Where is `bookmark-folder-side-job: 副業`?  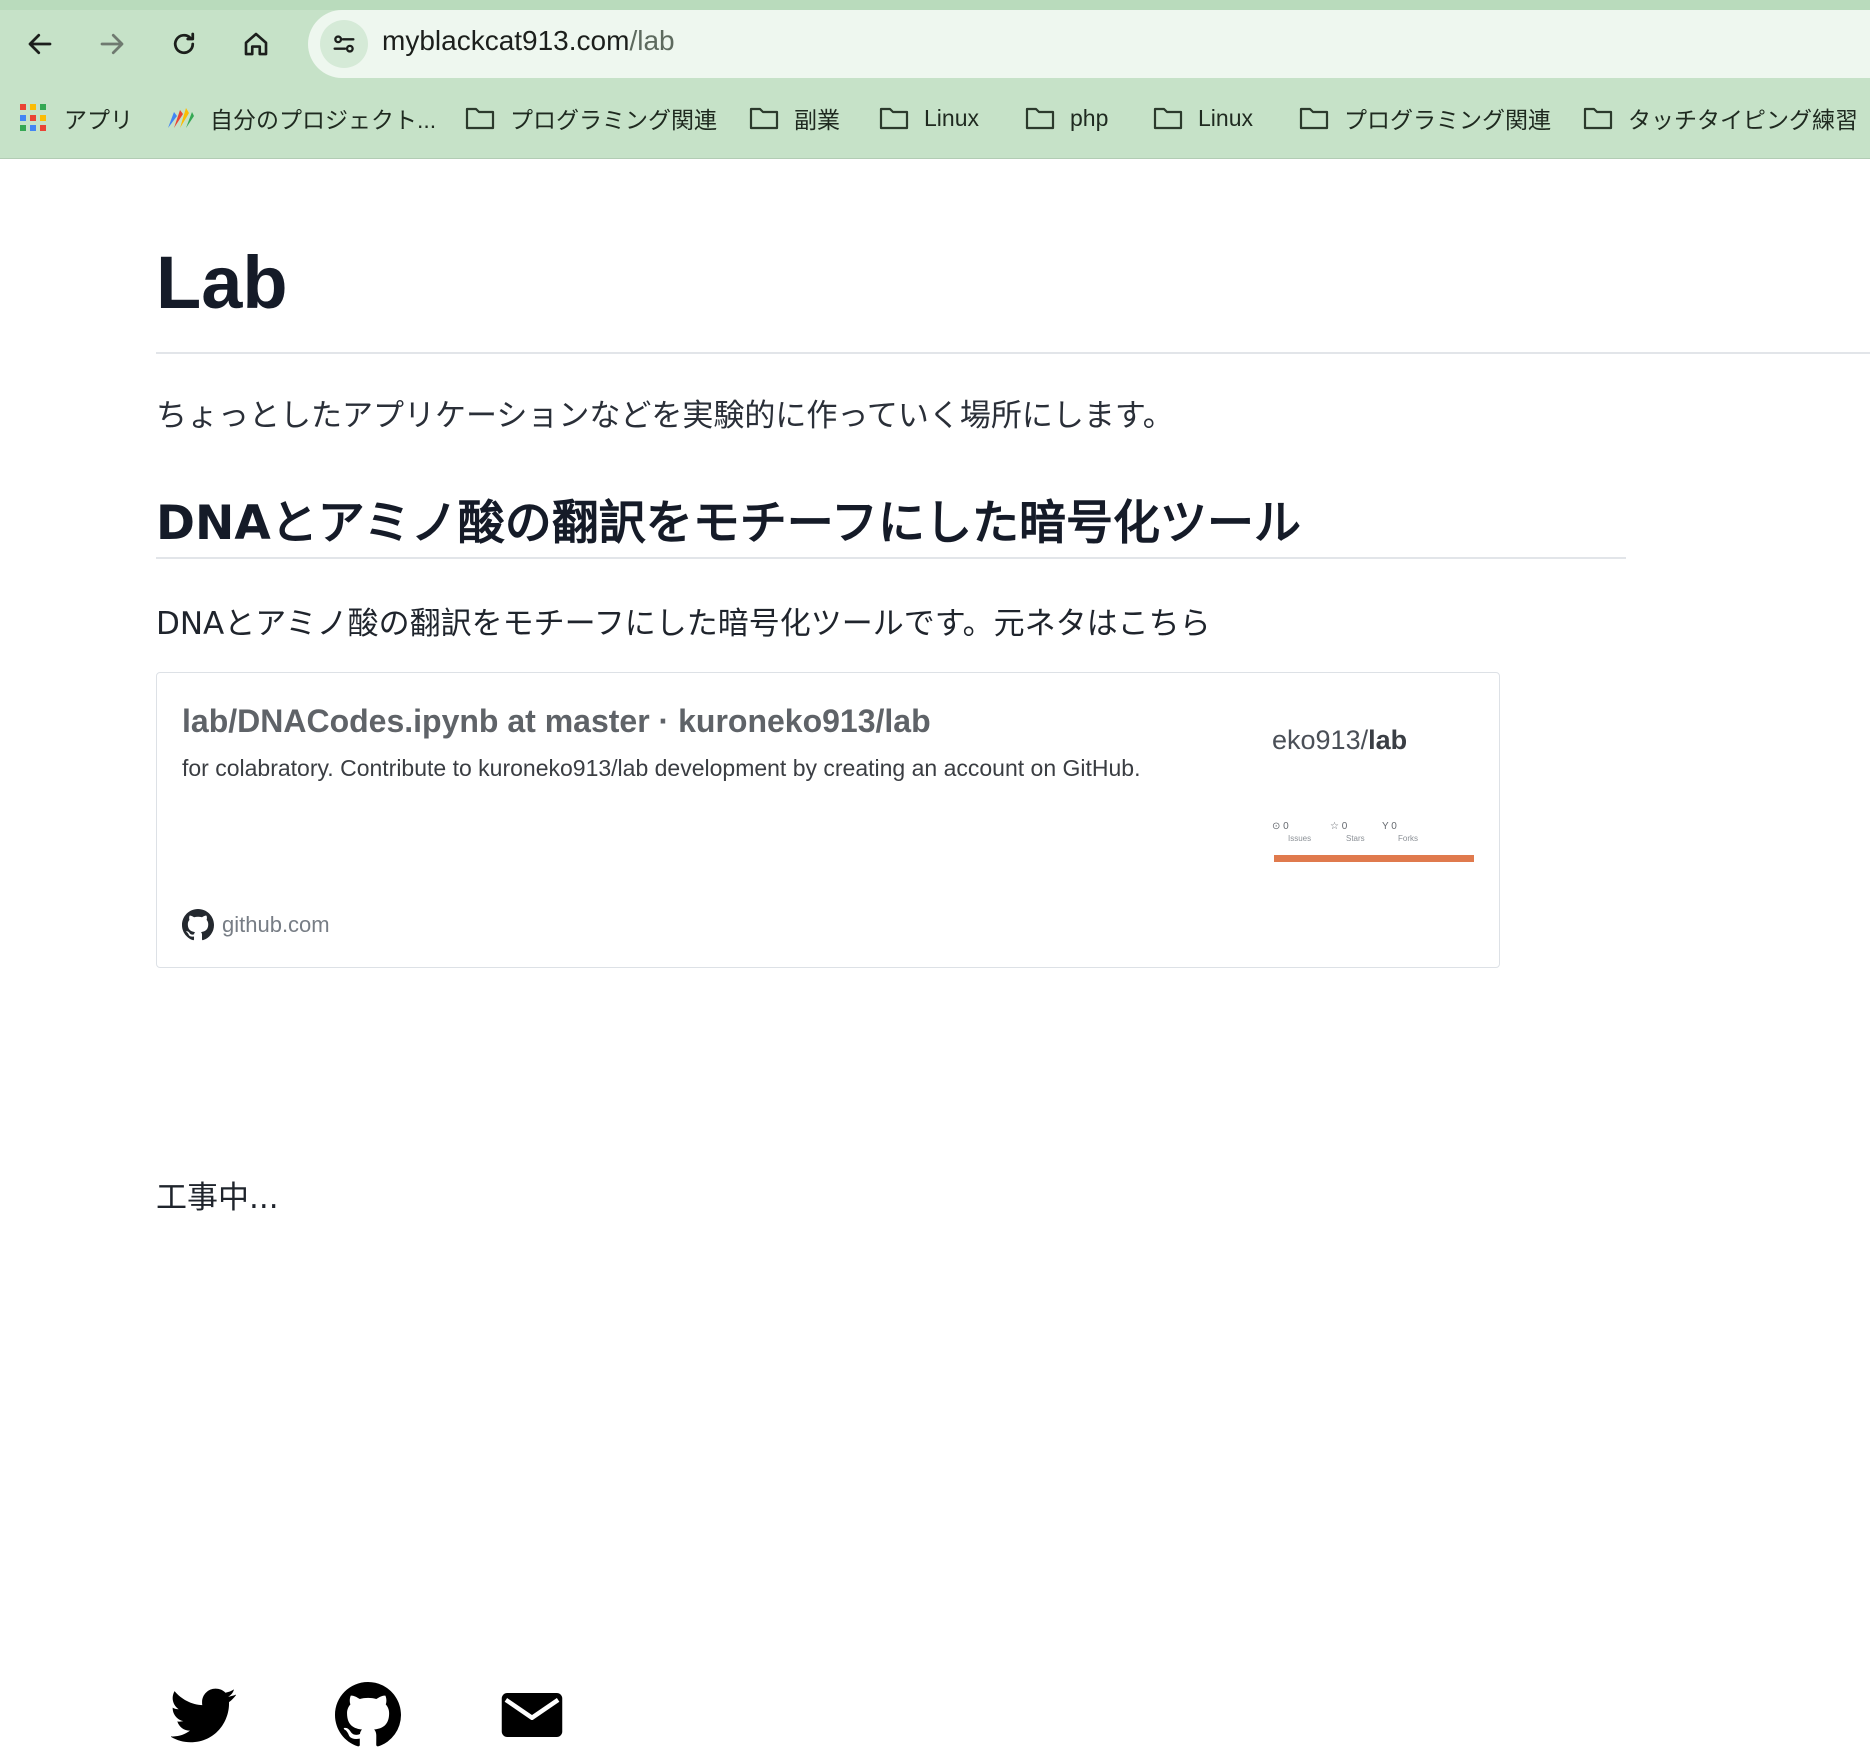 bookmark-folder-side-job: 副業 is located at coordinates (794, 118).